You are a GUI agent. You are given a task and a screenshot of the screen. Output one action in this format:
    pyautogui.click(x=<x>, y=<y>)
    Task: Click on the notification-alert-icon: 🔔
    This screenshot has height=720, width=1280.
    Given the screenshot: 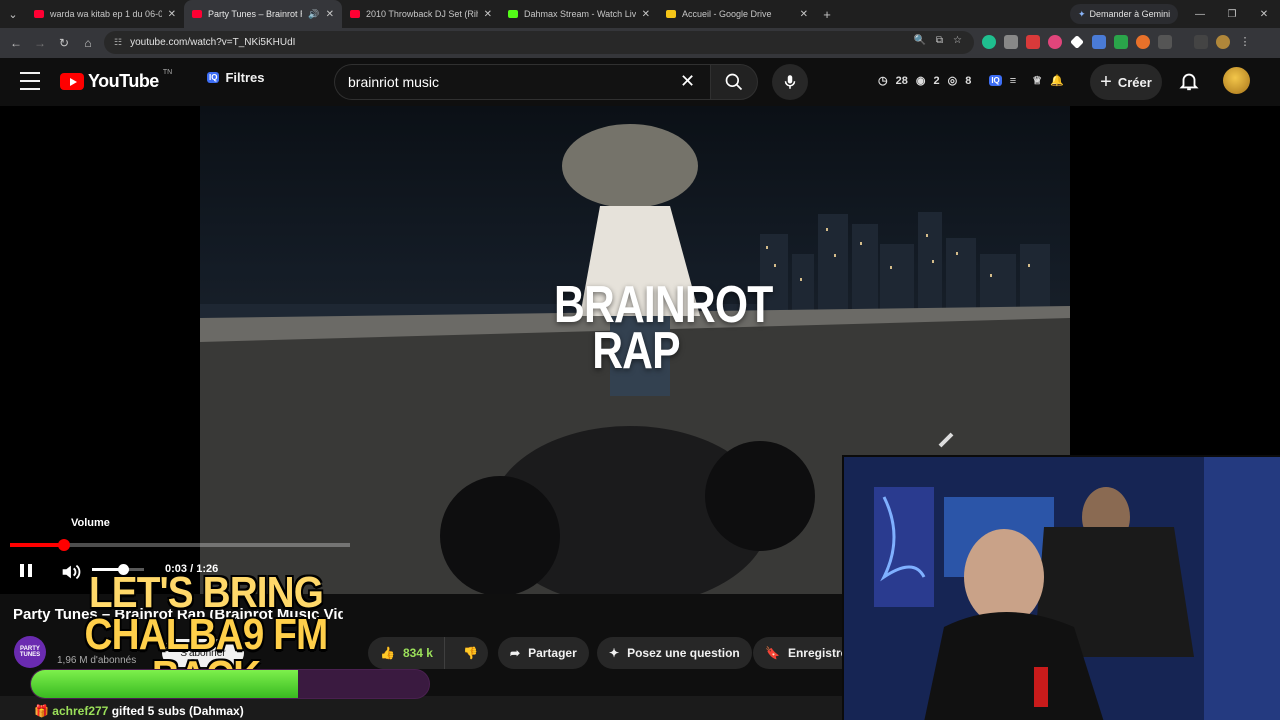 What is the action you would take?
    pyautogui.click(x=1057, y=80)
    